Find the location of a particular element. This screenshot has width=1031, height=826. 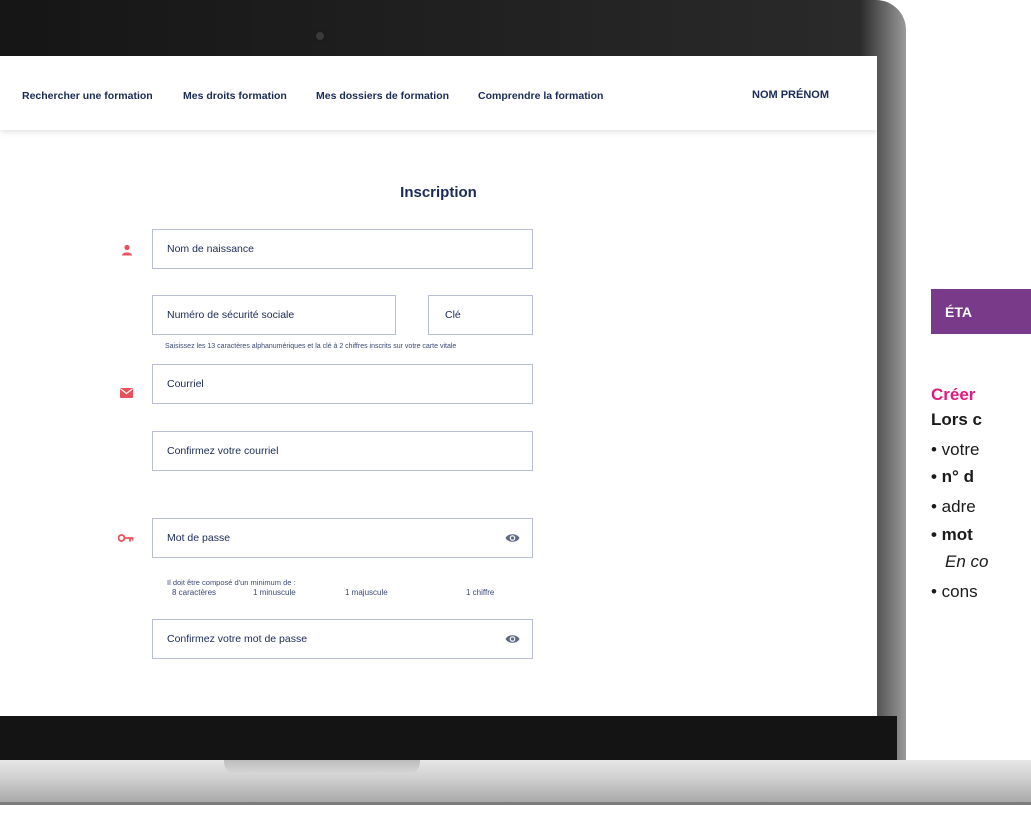

birth-name-field is located at coordinates (342, 249).